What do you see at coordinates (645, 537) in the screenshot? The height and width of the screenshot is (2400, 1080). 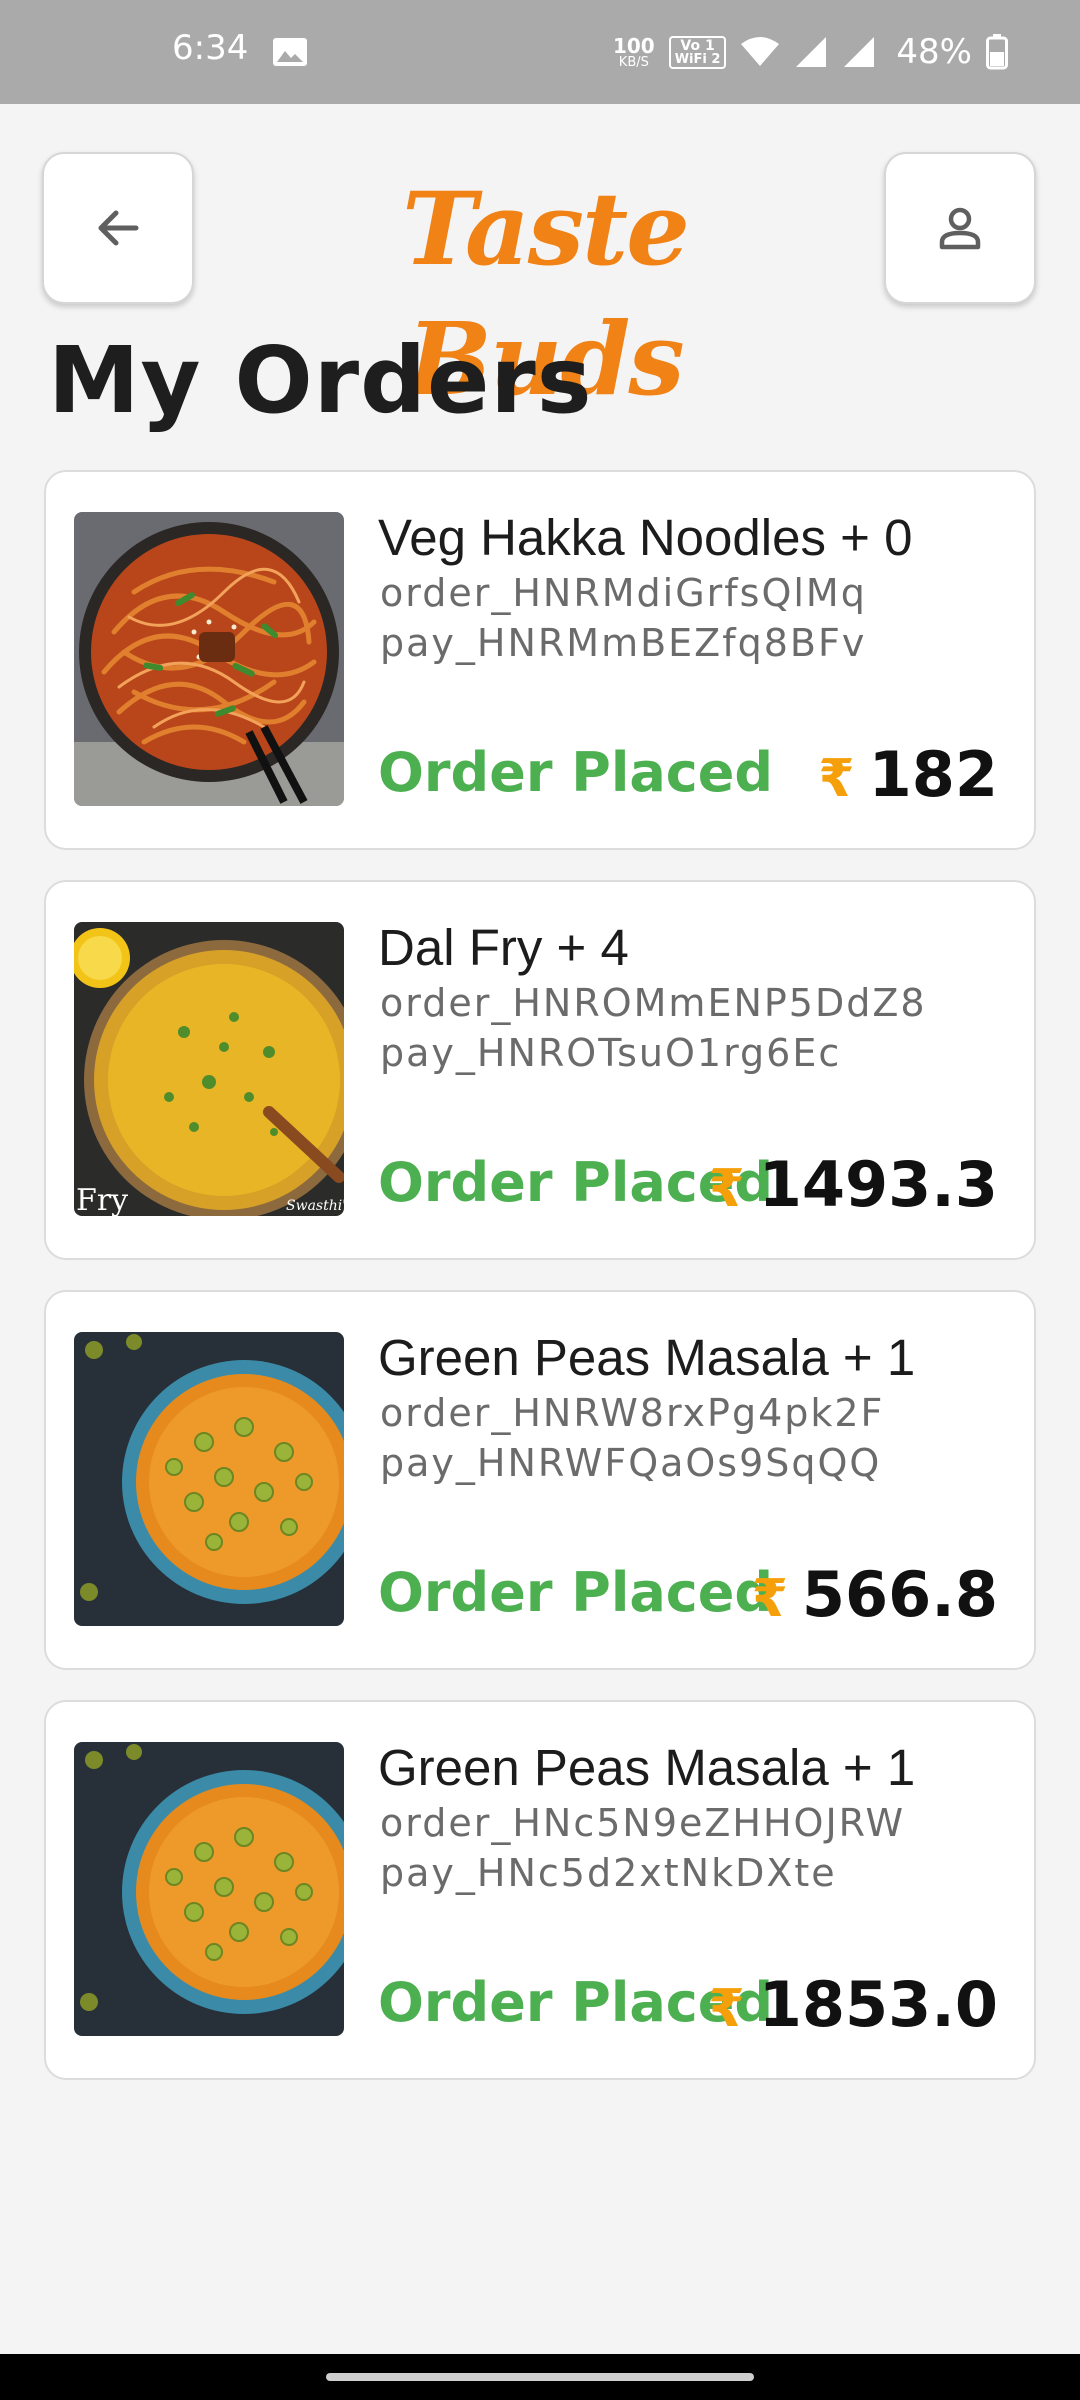 I see `order-item-title: Veg Hakka Noodles + 0` at bounding box center [645, 537].